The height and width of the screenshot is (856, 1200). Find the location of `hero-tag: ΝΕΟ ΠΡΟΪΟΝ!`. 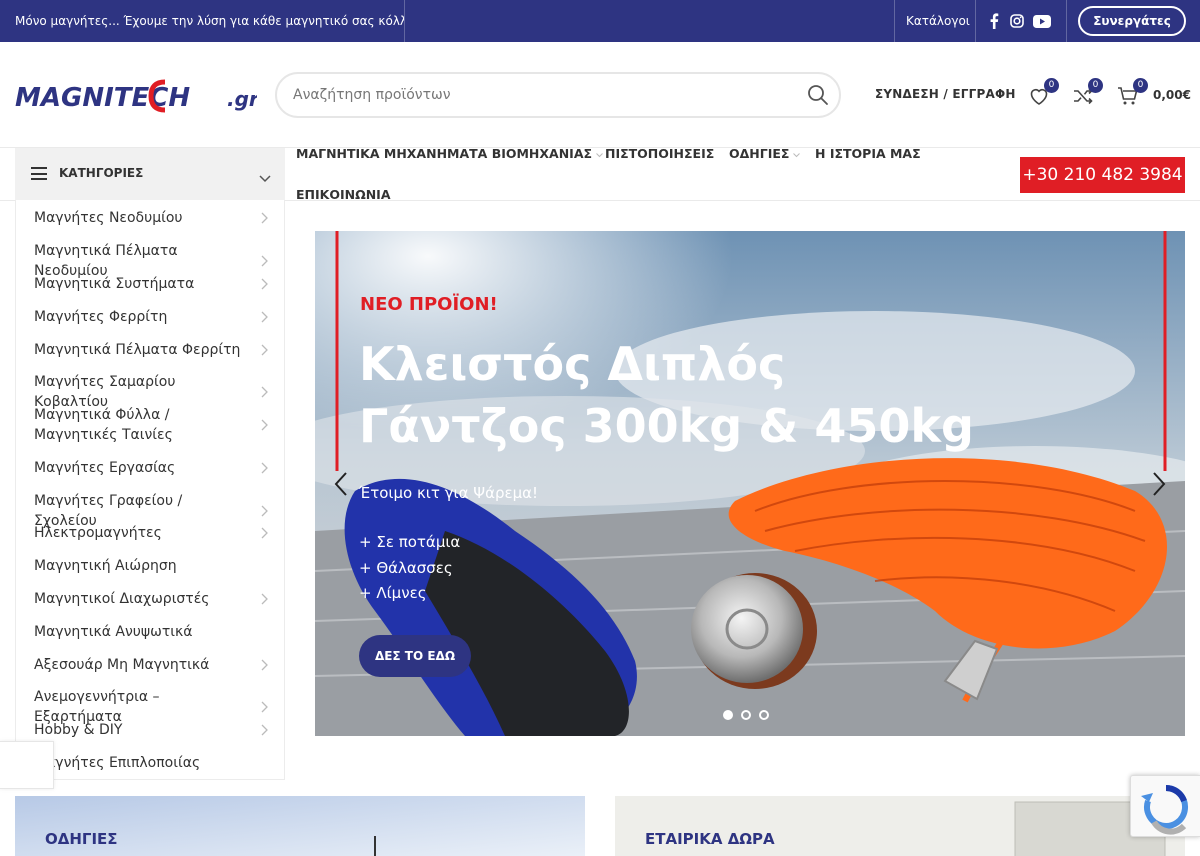

hero-tag: ΝΕΟ ΠΡΟΪΟΝ! is located at coordinates (429, 304).